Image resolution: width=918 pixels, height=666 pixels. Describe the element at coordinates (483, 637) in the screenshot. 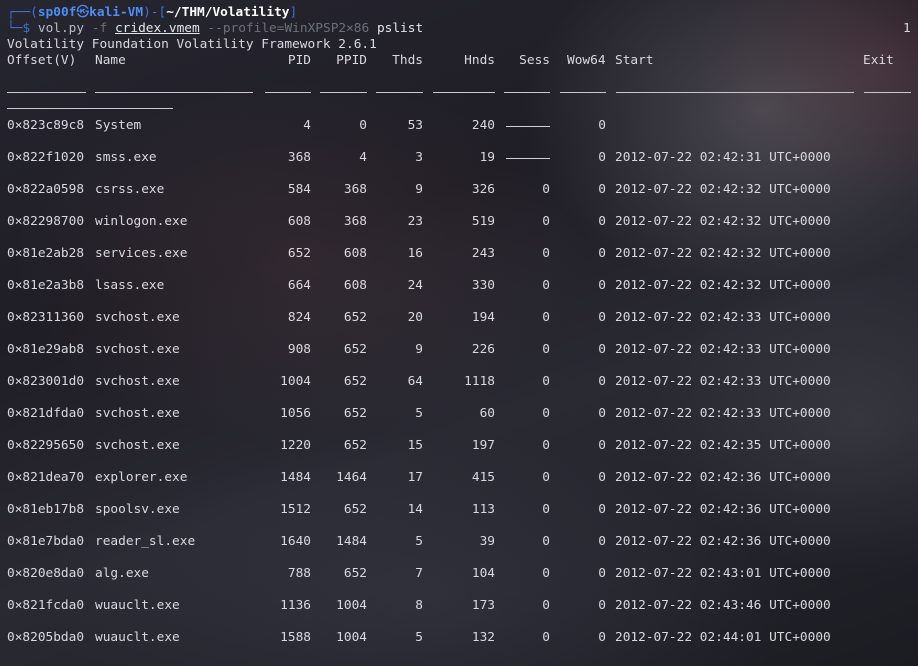

I see `cell-hnds: 132` at that location.